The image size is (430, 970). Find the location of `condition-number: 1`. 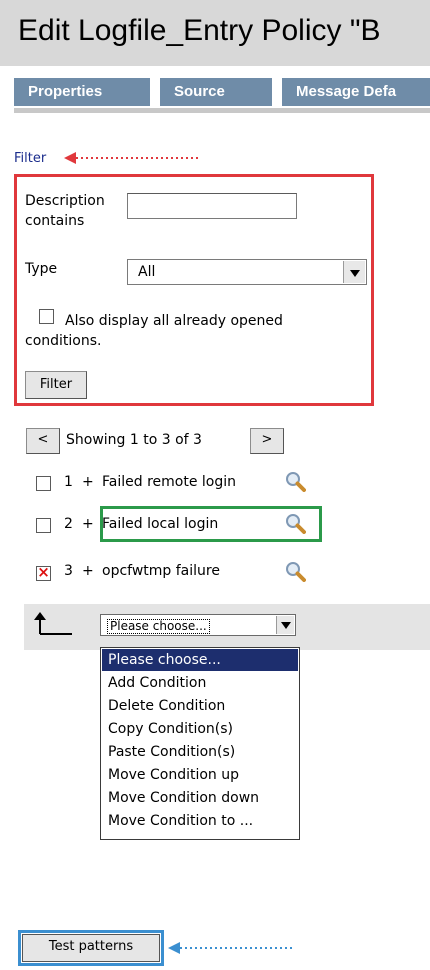

condition-number: 1 is located at coordinates (68, 482).